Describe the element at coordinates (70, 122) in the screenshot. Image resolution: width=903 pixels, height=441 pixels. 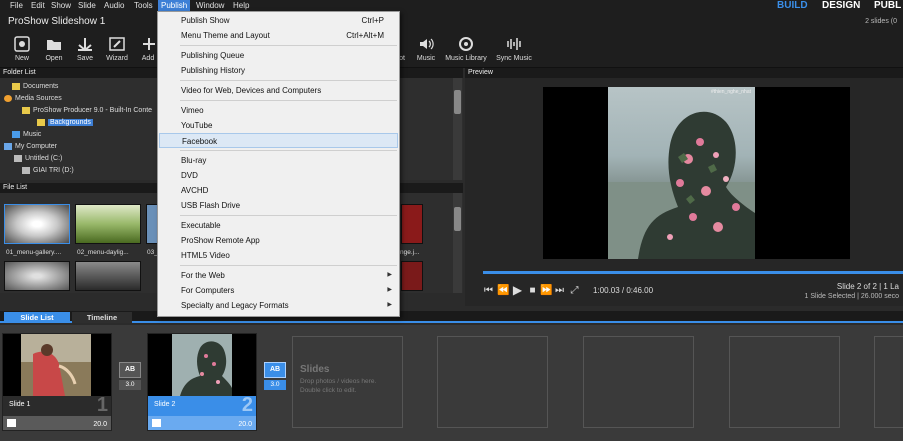
I see `tree-label: Backgrounds` at that location.